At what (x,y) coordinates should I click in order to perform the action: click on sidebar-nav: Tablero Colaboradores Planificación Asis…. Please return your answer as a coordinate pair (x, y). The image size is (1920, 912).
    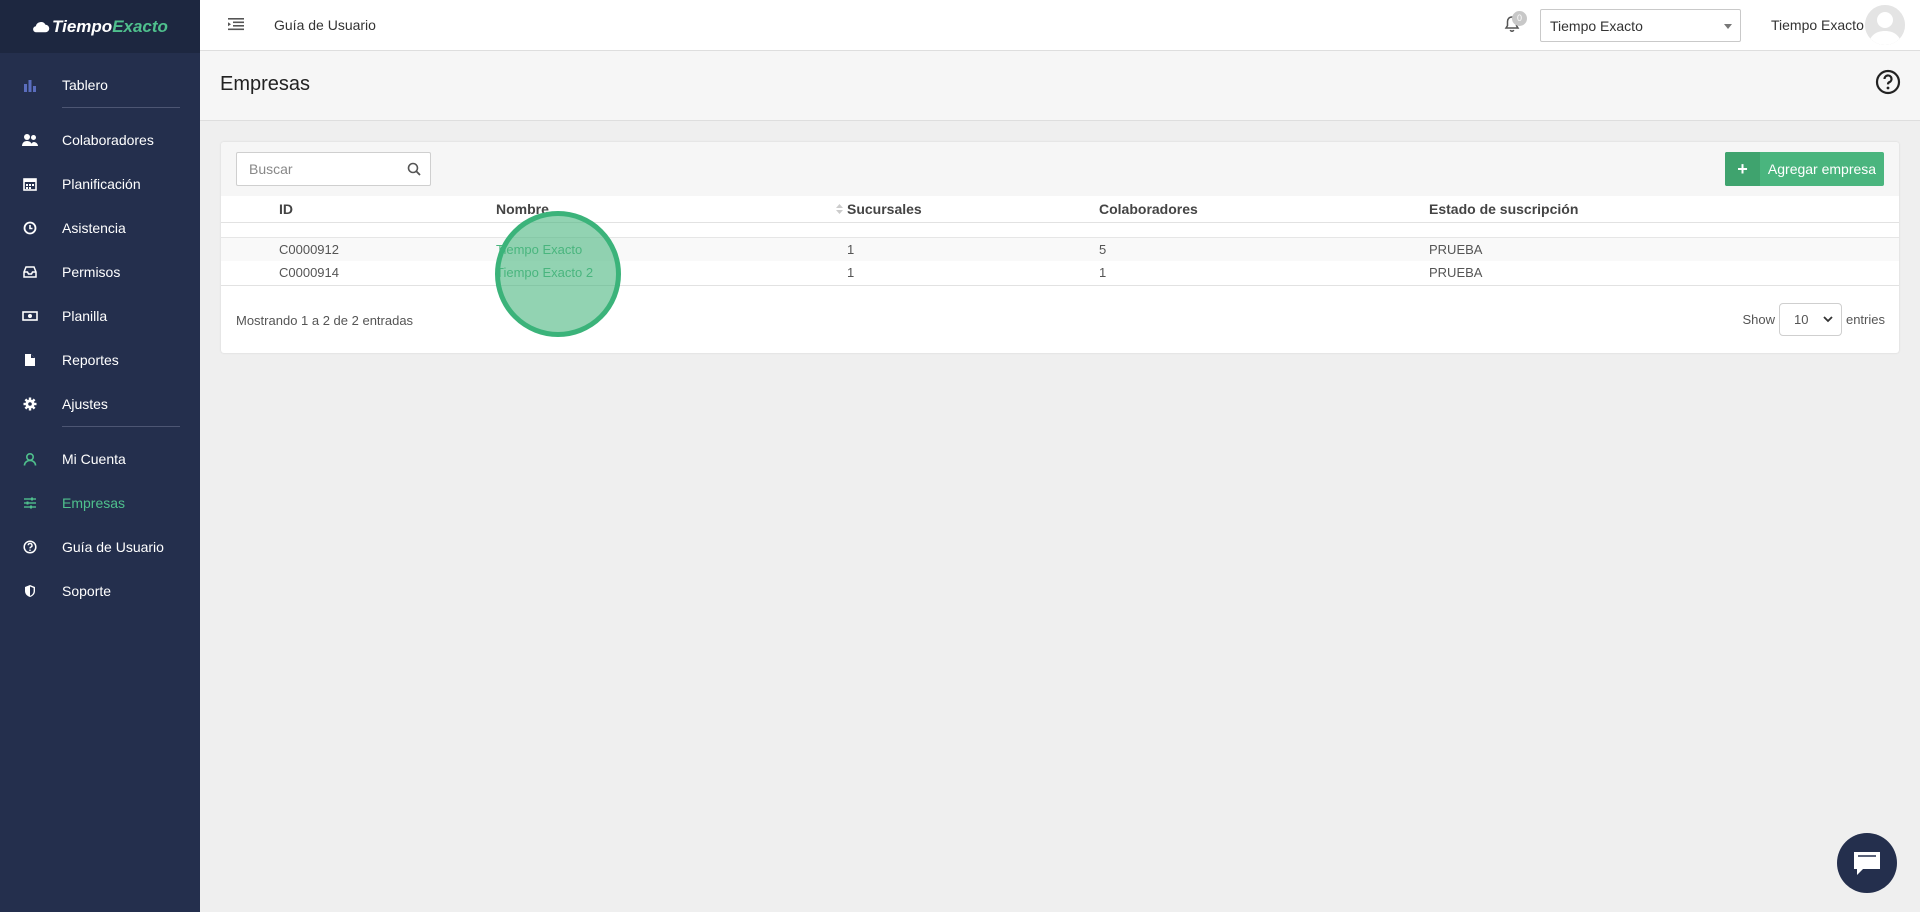
    Looking at the image, I should click on (100, 333).